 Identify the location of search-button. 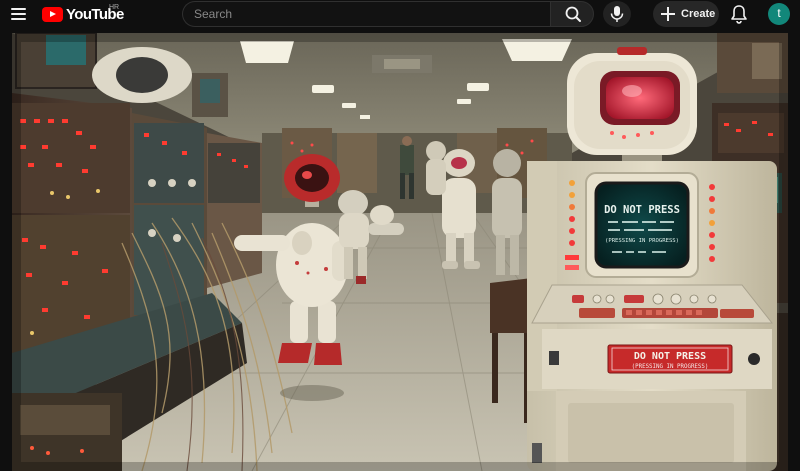
(572, 14).